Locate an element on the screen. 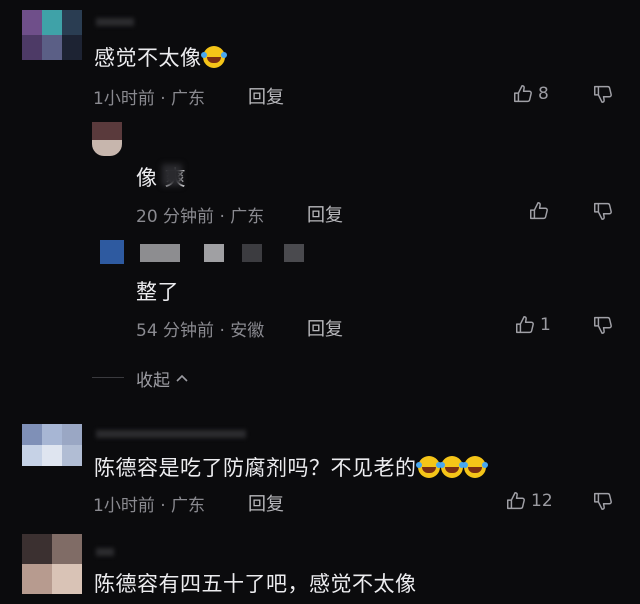  like-count: 12 is located at coordinates (542, 501).